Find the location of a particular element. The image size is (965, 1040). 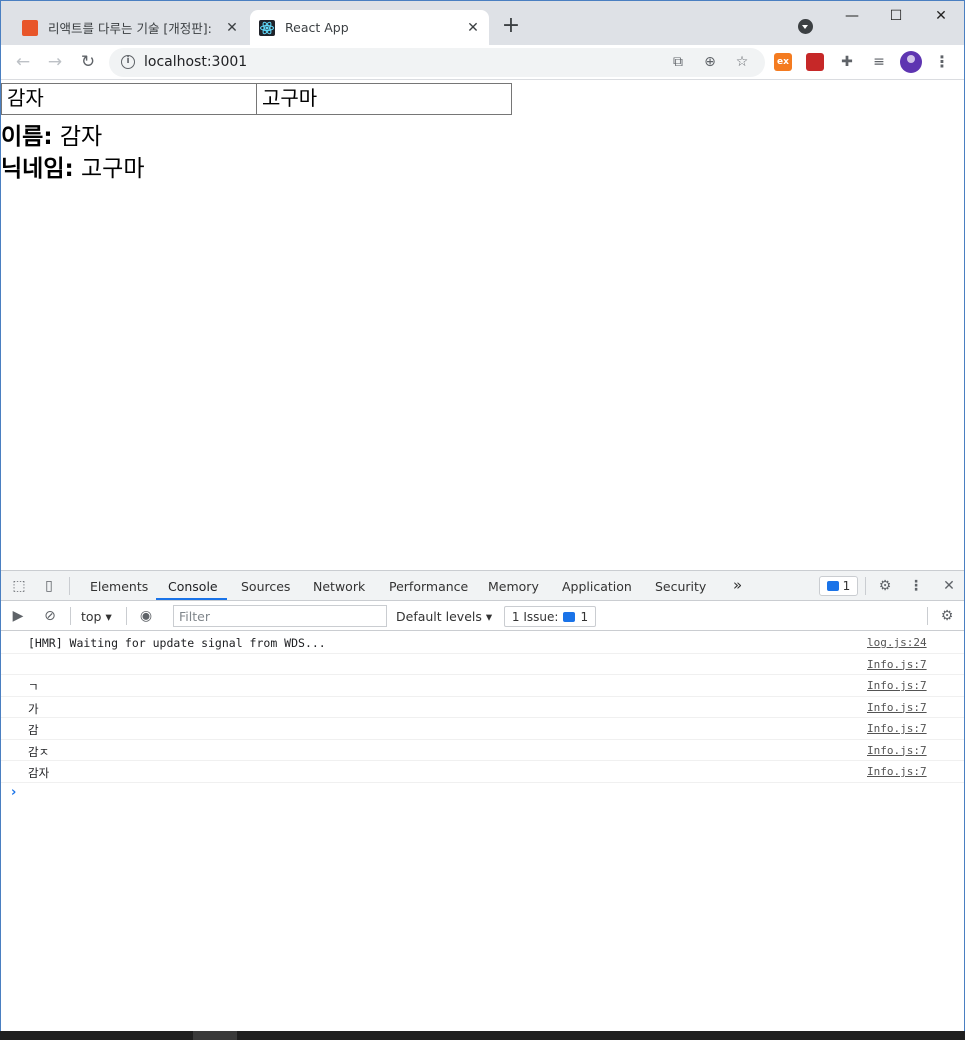

zoom-icon: ⊕ is located at coordinates (710, 62).